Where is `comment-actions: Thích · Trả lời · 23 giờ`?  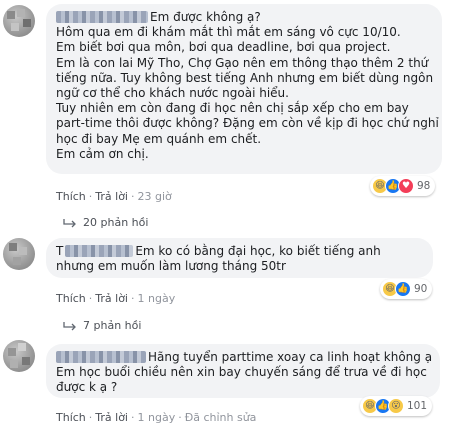 comment-actions: Thích · Trả lời · 23 giờ is located at coordinates (114, 196).